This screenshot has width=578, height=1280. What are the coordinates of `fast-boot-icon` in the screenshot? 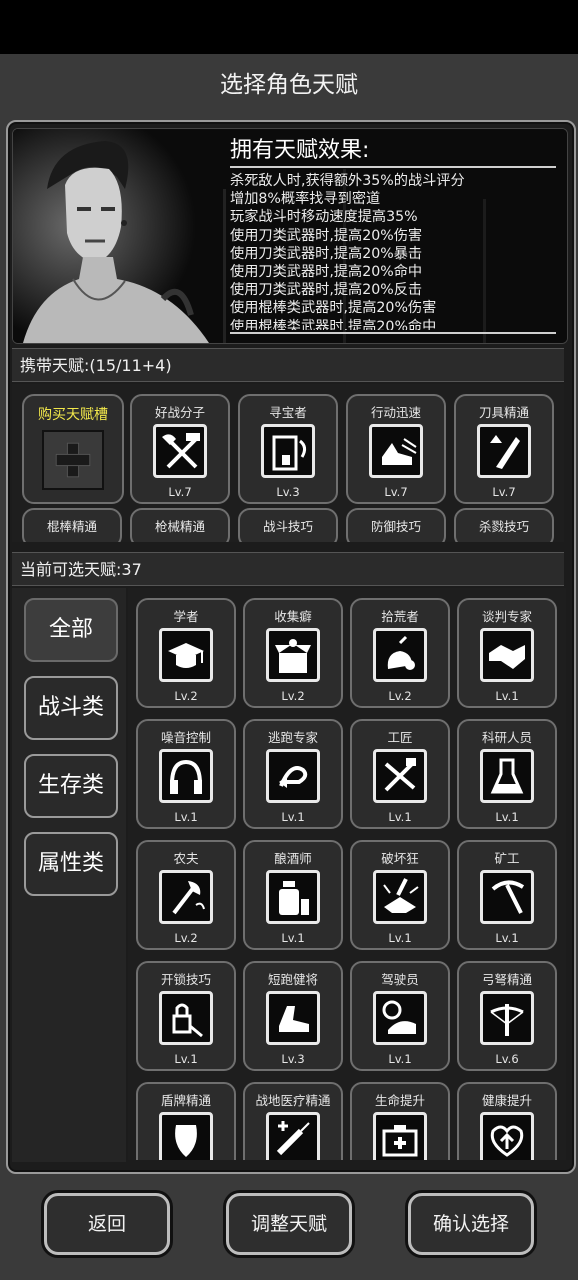 It's located at (396, 451).